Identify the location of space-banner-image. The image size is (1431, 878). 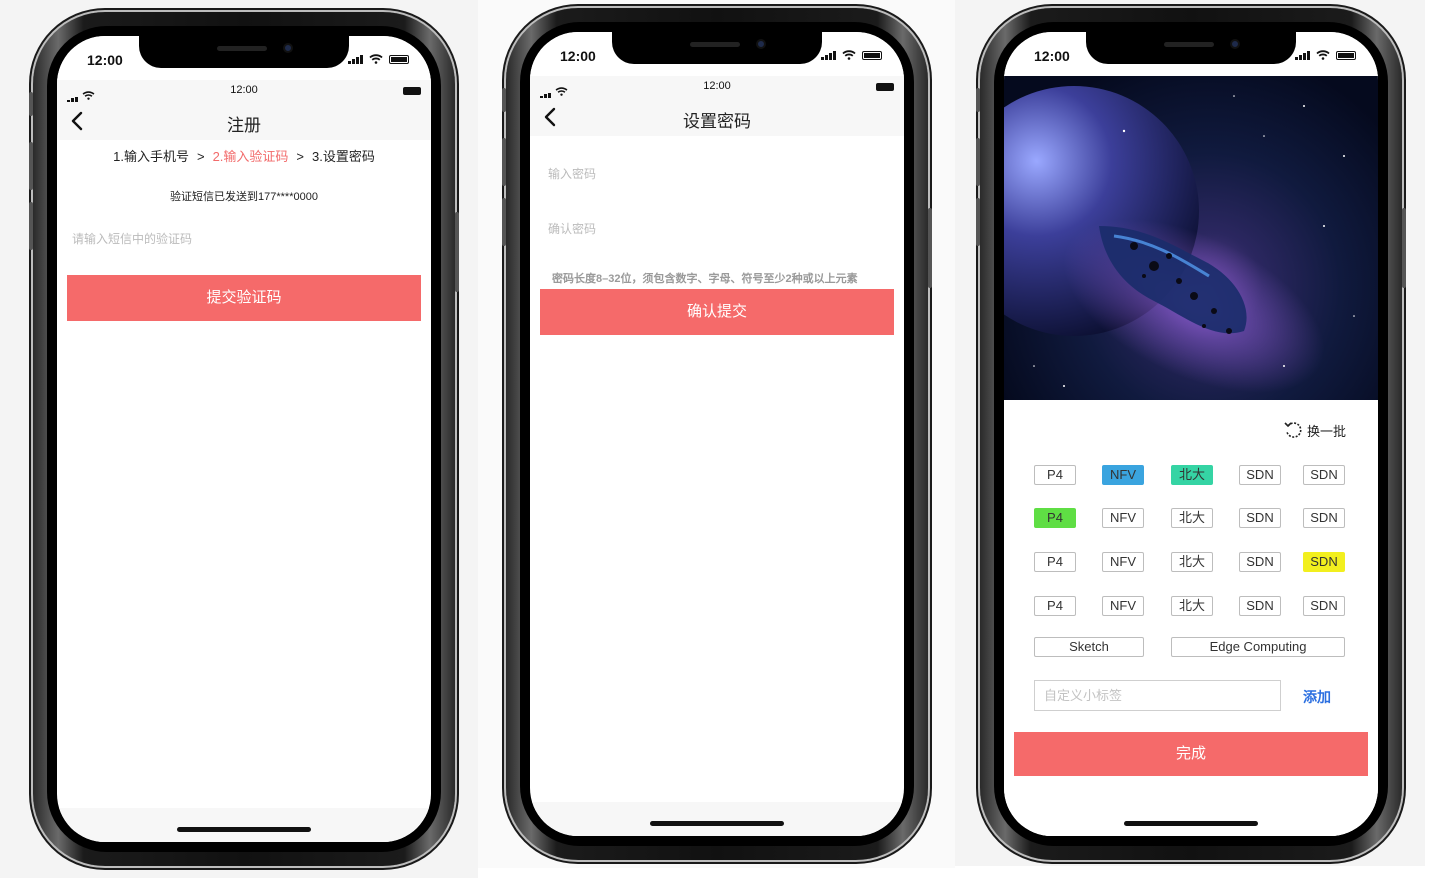
(1191, 238).